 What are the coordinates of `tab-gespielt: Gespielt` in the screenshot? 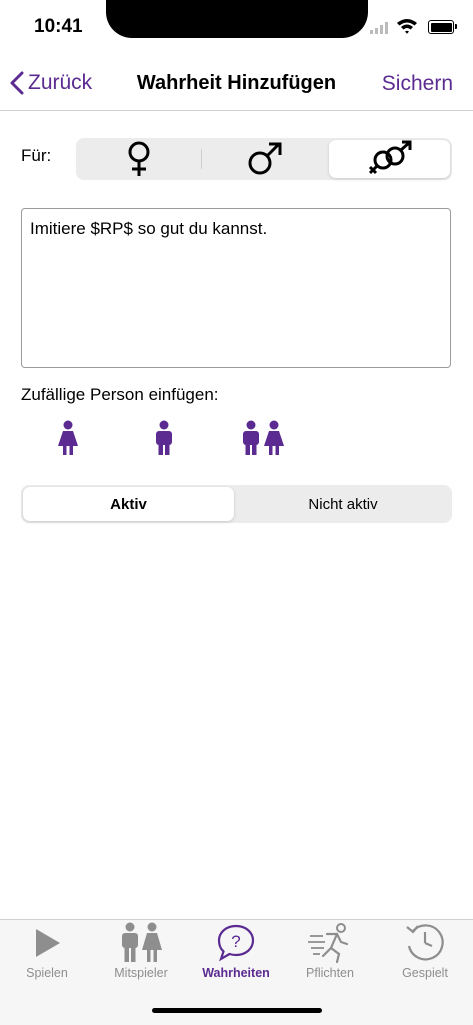 It's located at (425, 953).